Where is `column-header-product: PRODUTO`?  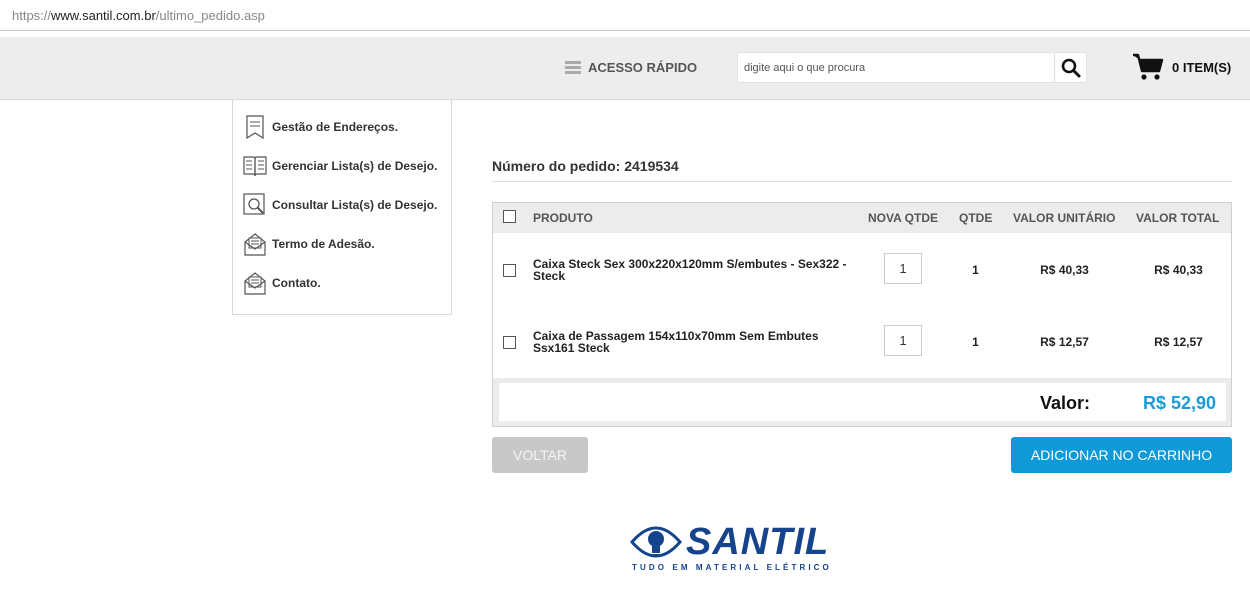 column-header-product: PRODUTO is located at coordinates (563, 218).